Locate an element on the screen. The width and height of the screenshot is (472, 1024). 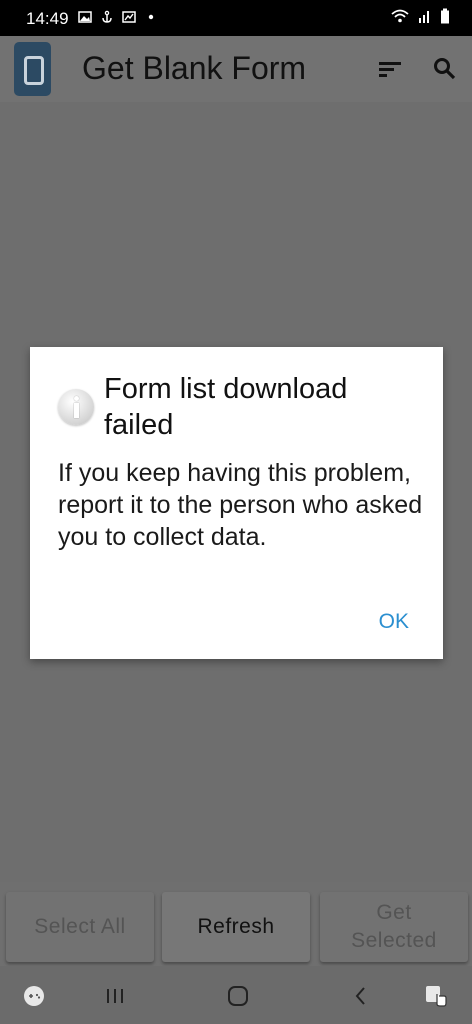
bottom-button-bar: Select All Refresh Get Selected is located at coordinates (236, 924).